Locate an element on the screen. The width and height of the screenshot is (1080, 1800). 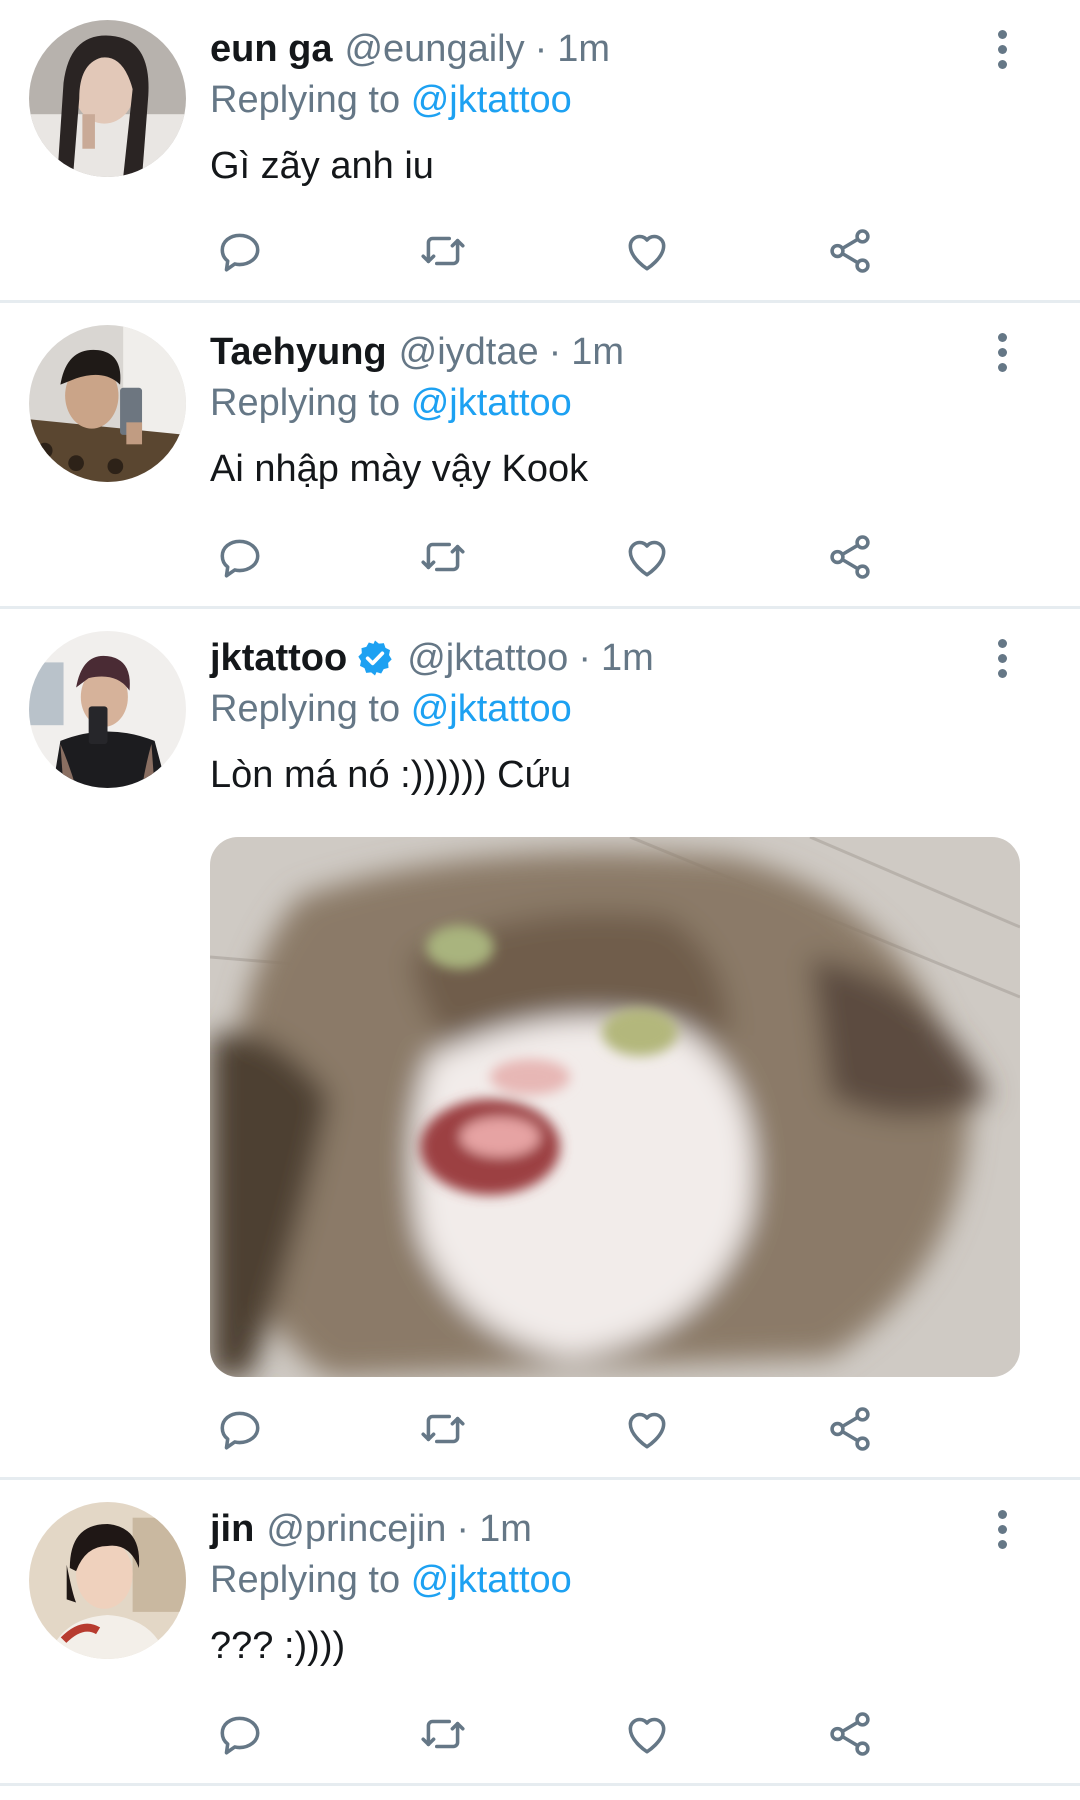
tweet-header: jin @princejin · 1m is located at coordinates (605, 1529).